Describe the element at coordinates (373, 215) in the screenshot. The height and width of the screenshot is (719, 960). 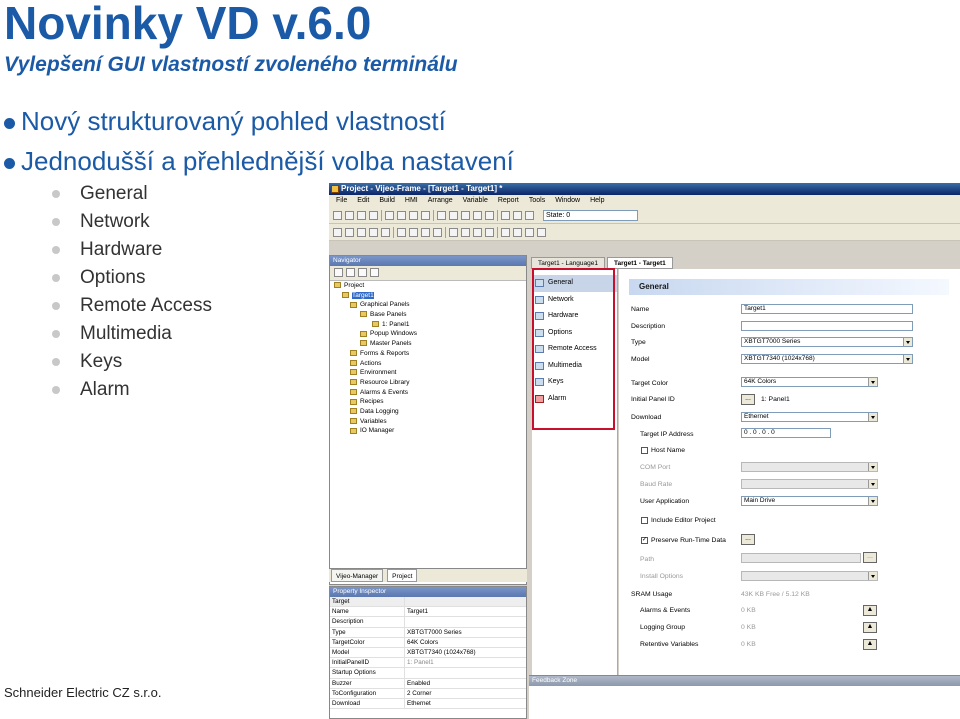
I see `print-icon` at that location.